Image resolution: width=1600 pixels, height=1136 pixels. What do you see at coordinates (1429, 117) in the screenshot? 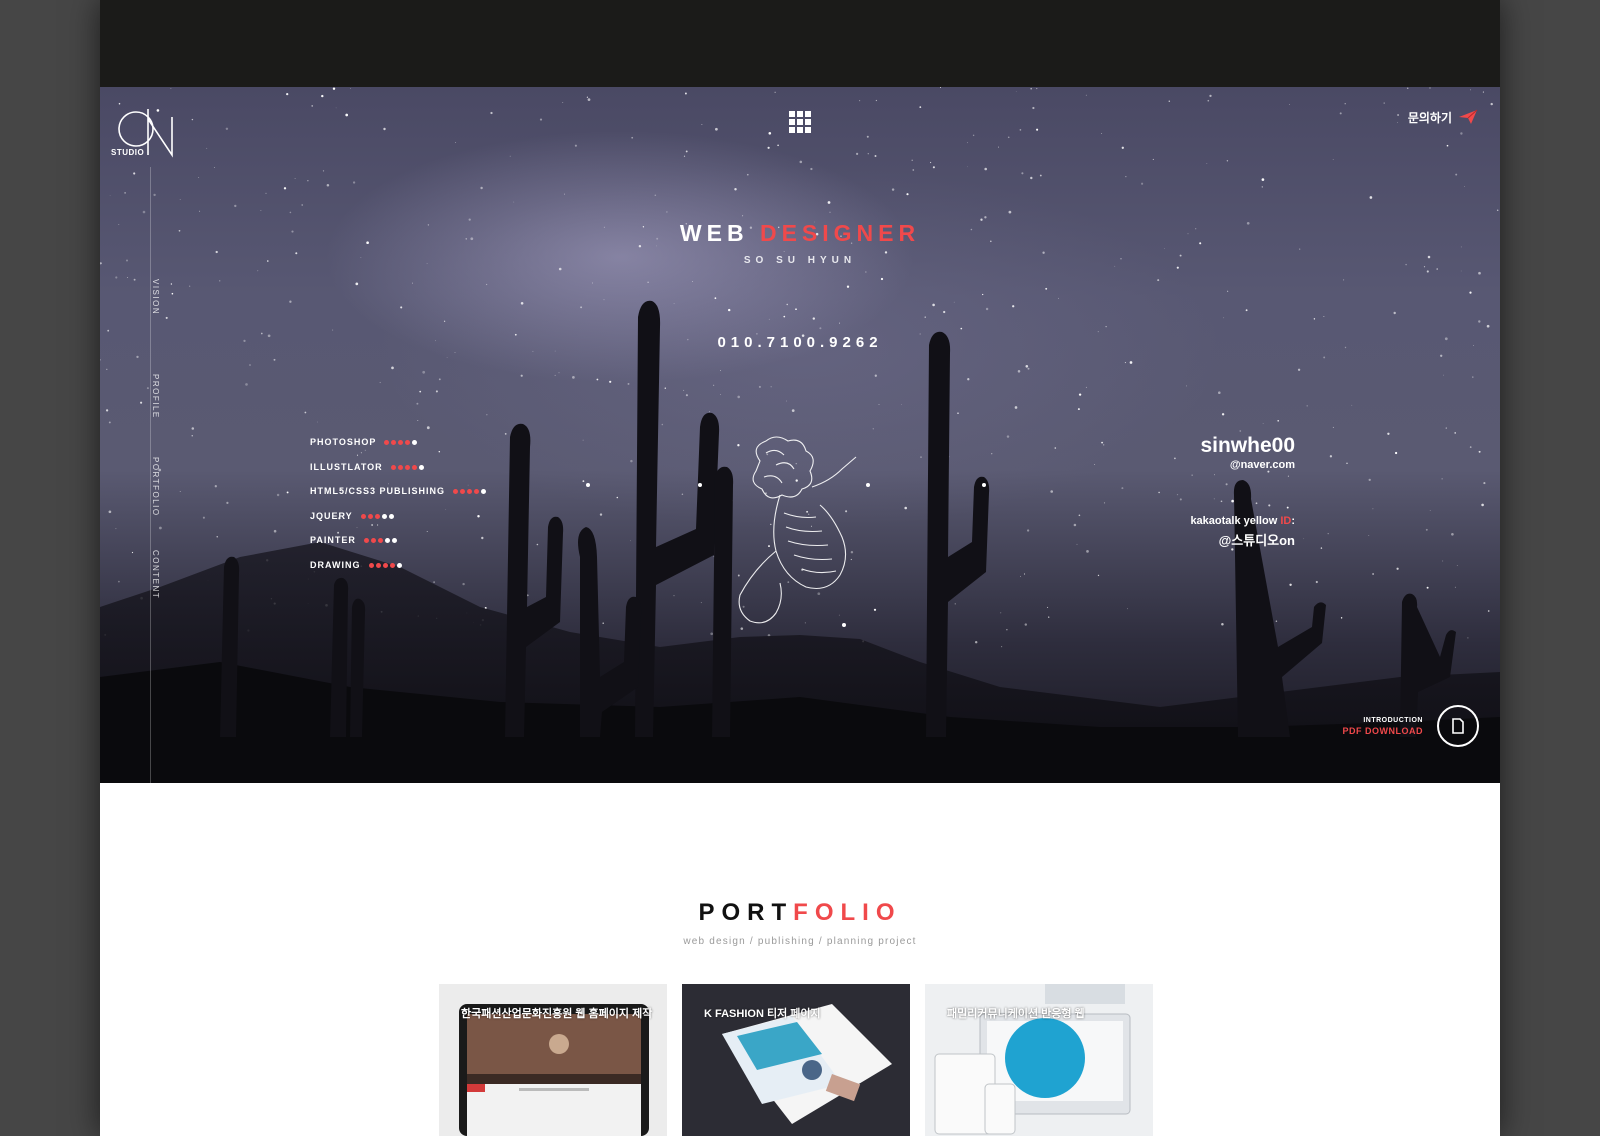
I see `contact-label: 문의하기` at bounding box center [1429, 117].